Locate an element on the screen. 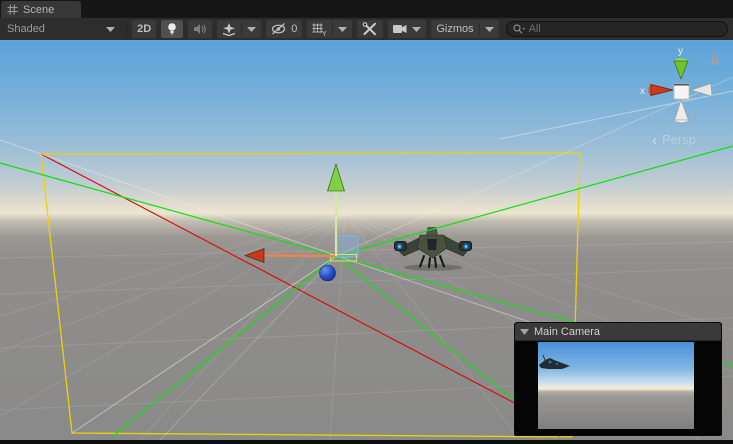 Image resolution: width=733 pixels, height=444 pixels. search-icon is located at coordinates (518, 28).